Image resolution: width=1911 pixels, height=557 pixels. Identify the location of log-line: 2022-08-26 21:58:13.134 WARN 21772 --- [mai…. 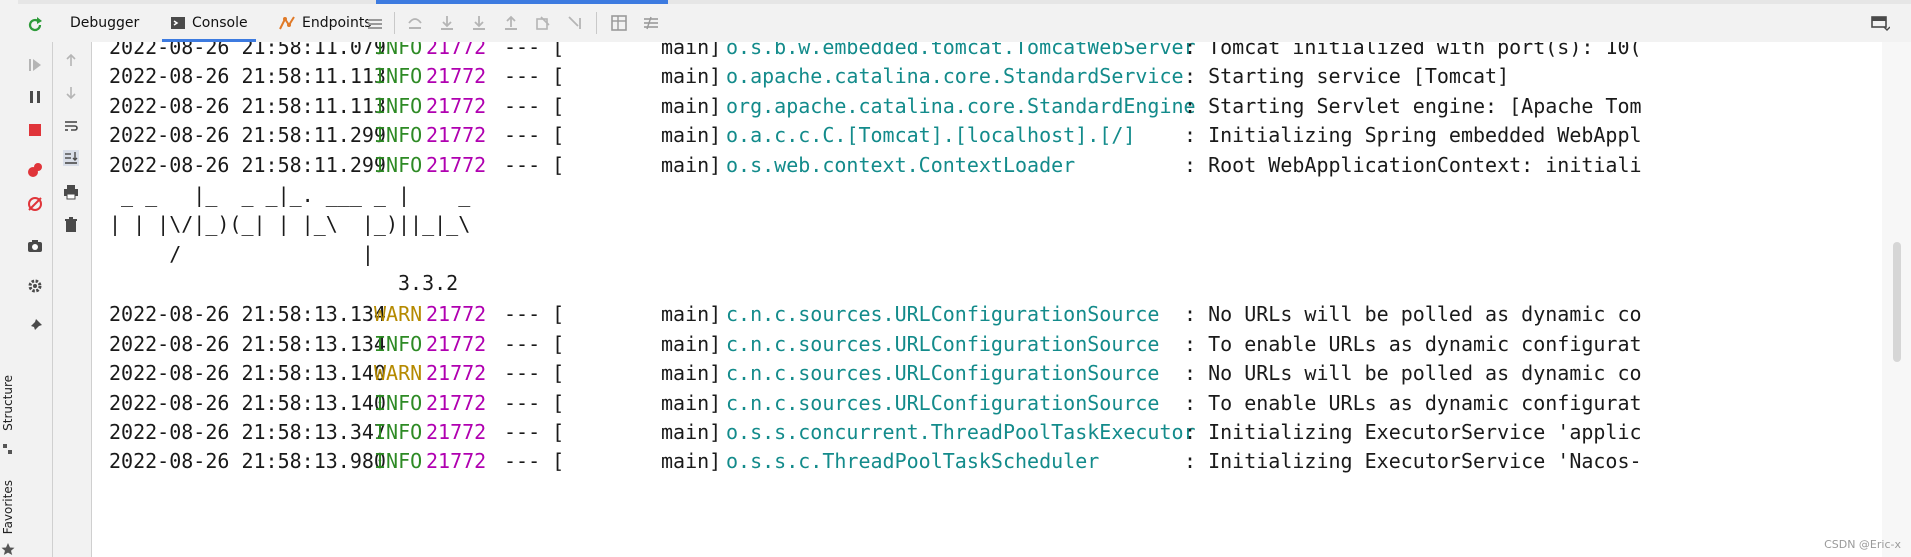
(995, 314).